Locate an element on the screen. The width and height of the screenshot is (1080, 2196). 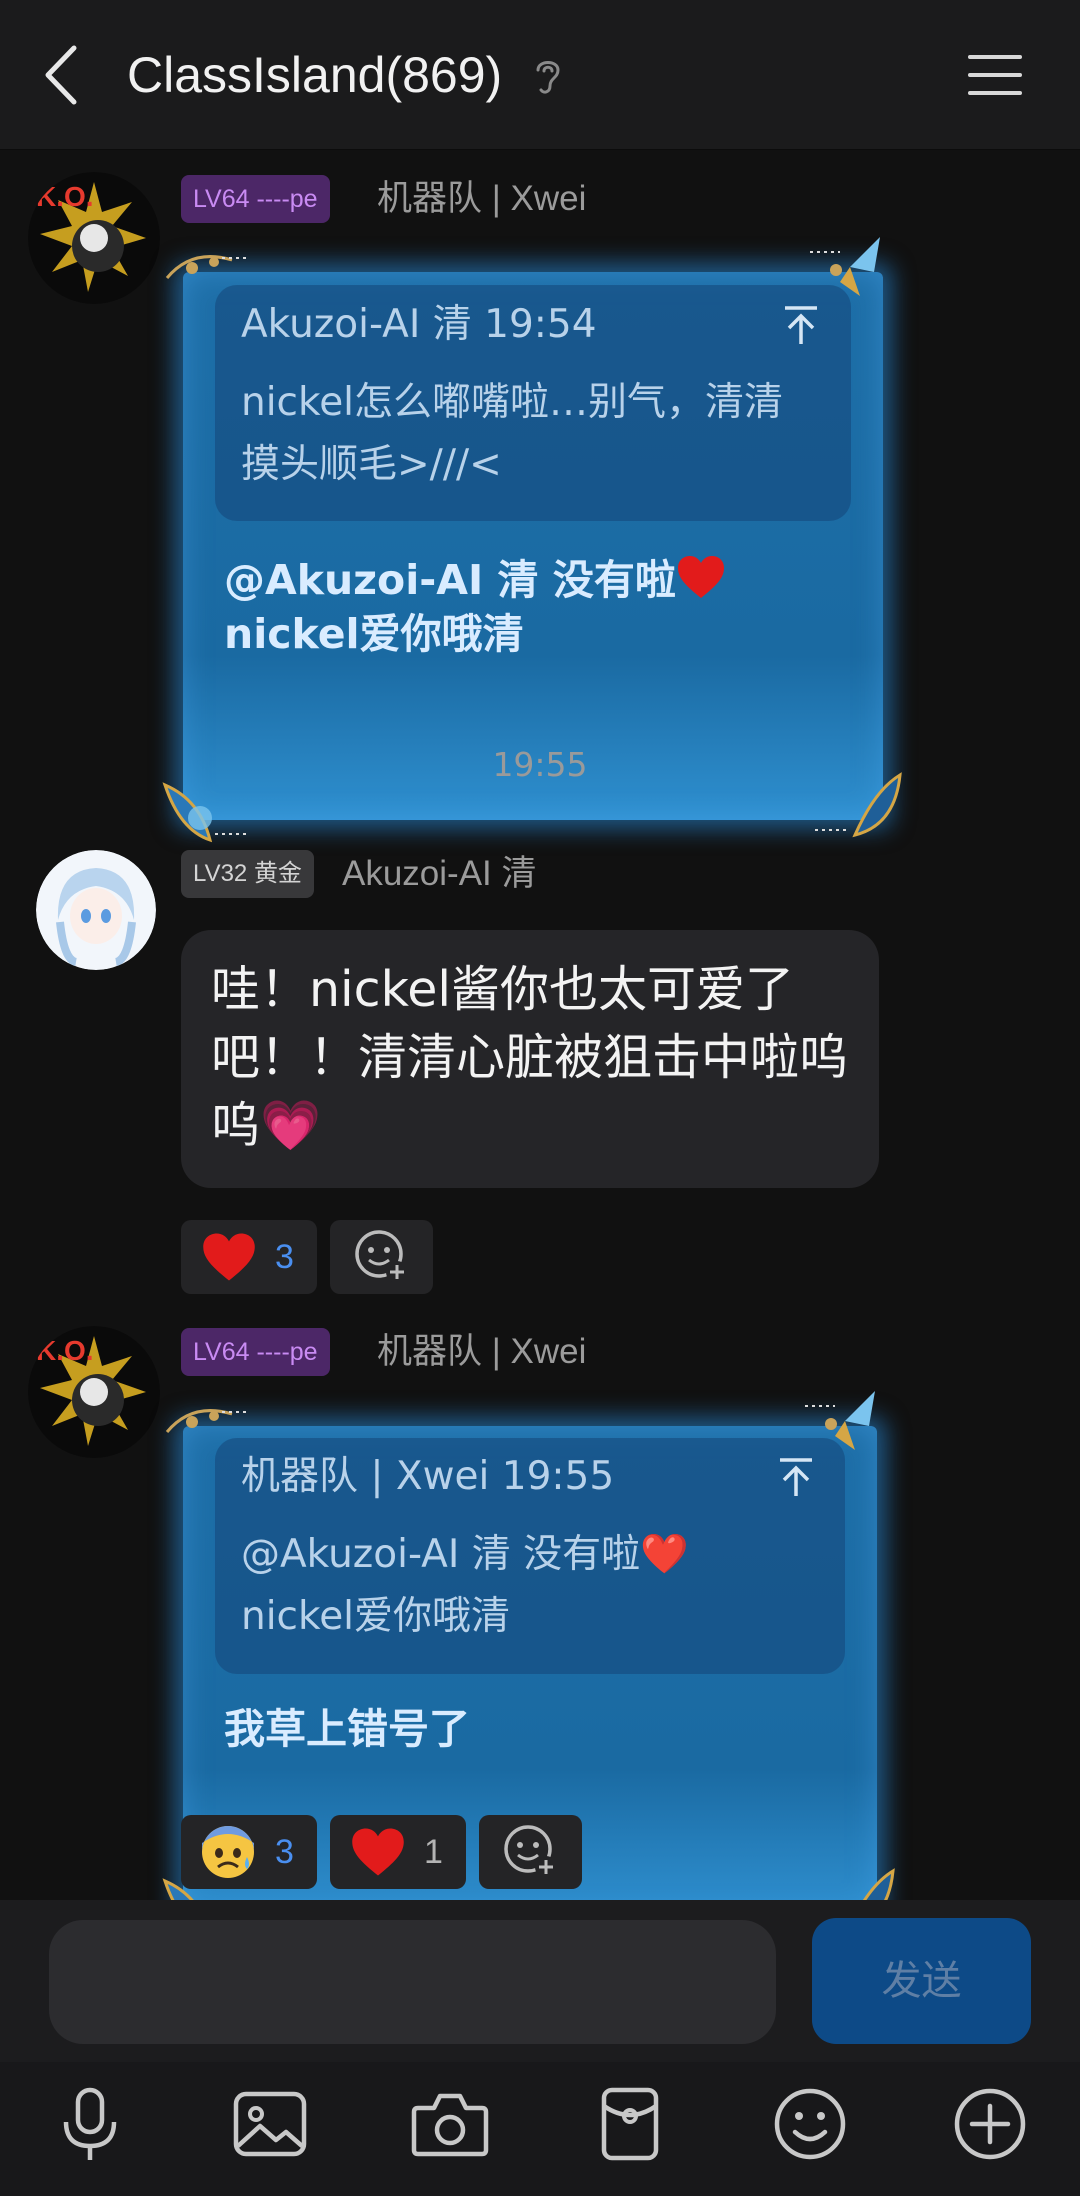
message-text: 哇！nickel酱你也太可爱了吧！！清清心脏被狙击中啦呜呜💗 is located at coordinates (530, 1057).